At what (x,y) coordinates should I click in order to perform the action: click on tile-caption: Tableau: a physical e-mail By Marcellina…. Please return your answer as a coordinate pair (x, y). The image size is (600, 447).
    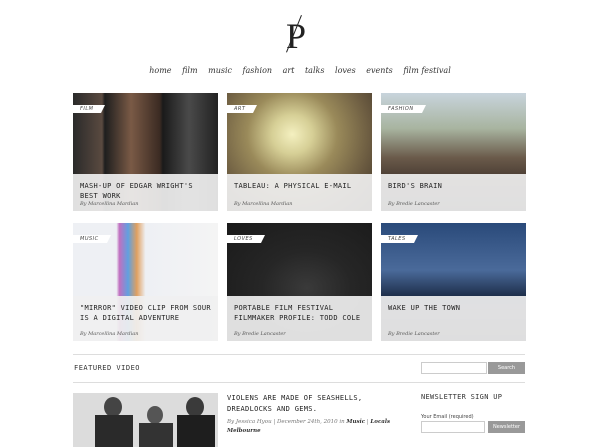
    Looking at the image, I should click on (299, 192).